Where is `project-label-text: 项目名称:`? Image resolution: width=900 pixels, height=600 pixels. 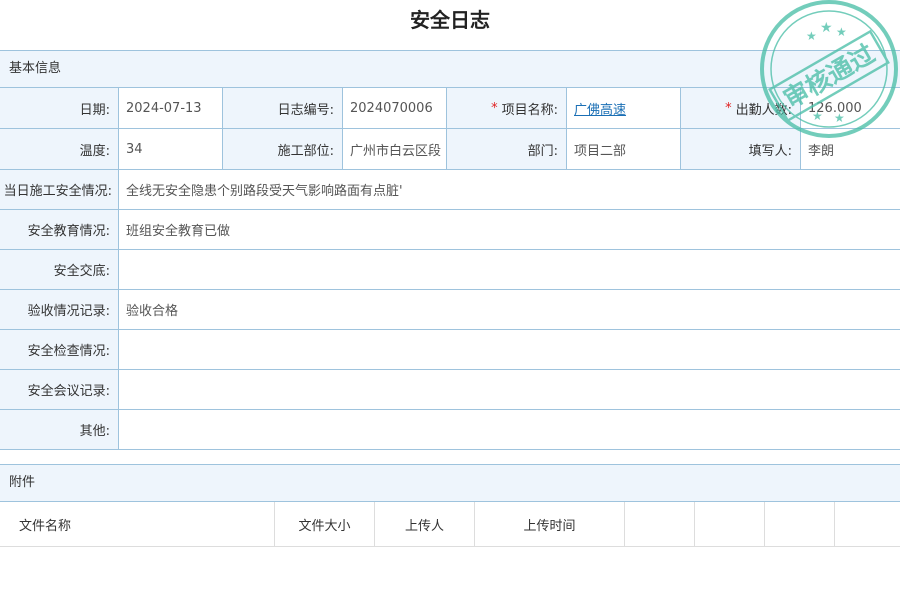
project-label-text: 项目名称: is located at coordinates (529, 110).